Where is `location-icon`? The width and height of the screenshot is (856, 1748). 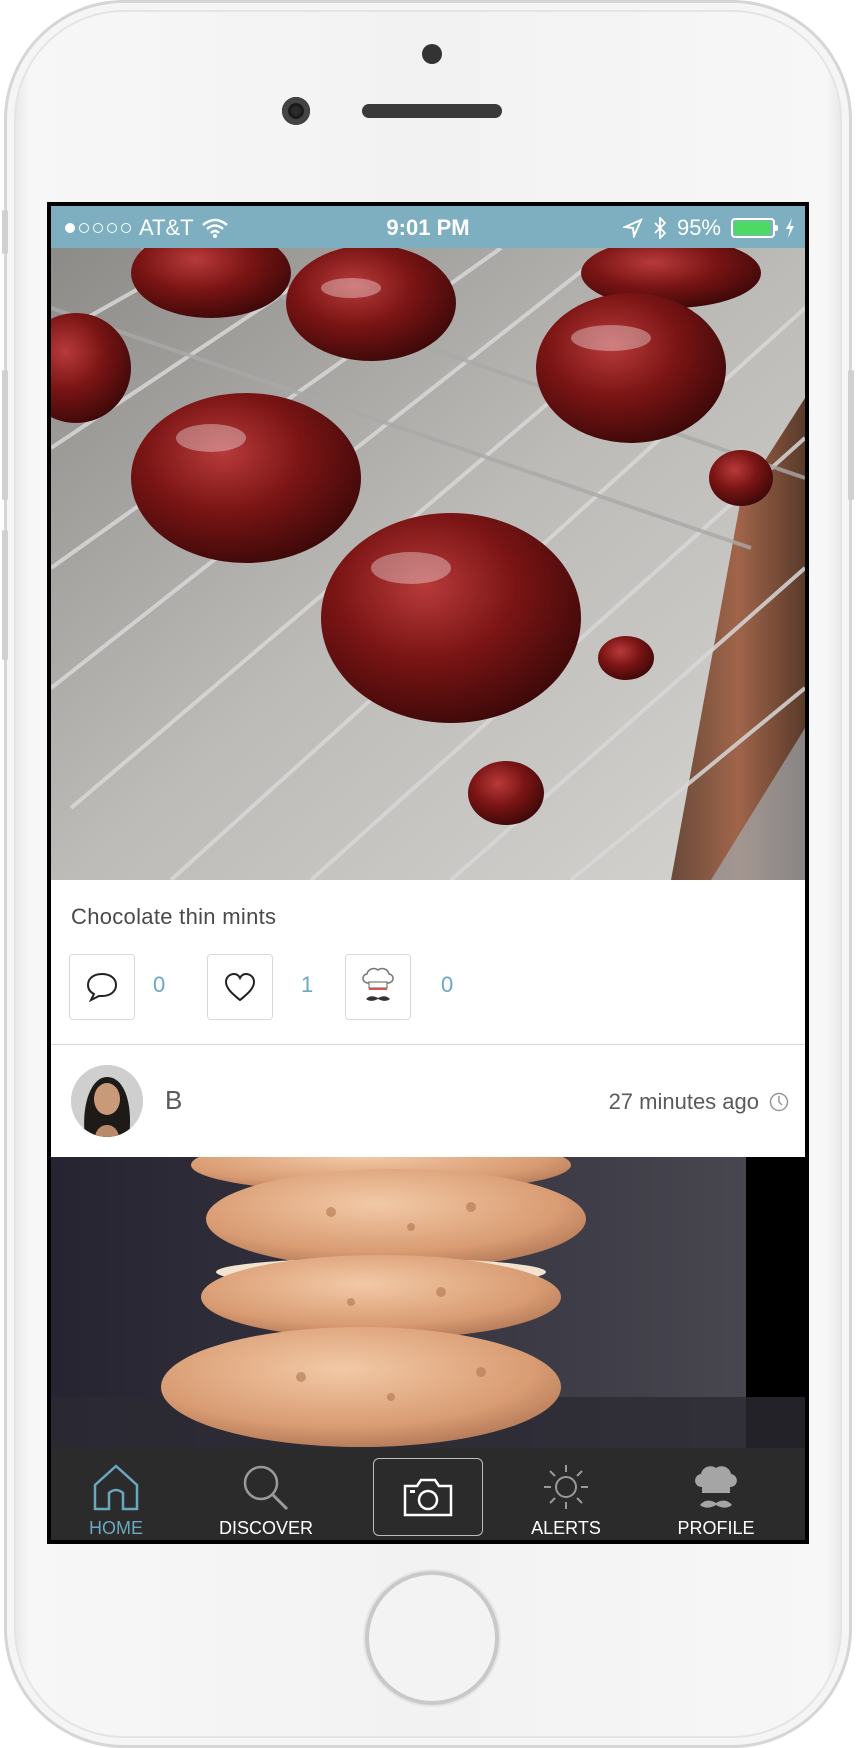
location-icon is located at coordinates (632, 228).